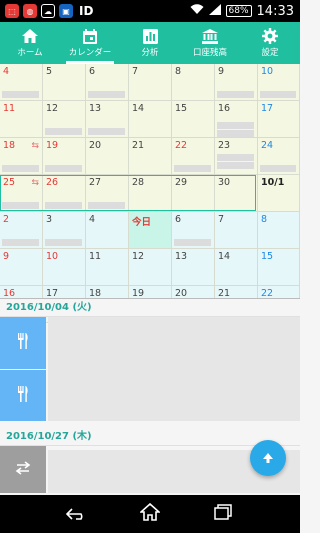 The image size is (320, 533). I want to click on calendar-day: 2, so click(21, 230).